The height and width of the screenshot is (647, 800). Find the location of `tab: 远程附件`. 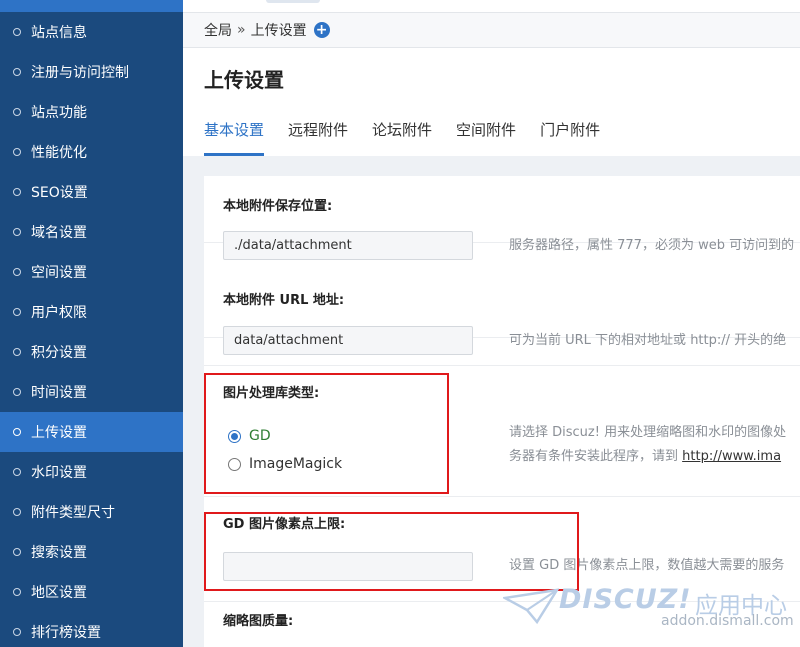

tab: 远程附件 is located at coordinates (318, 138).